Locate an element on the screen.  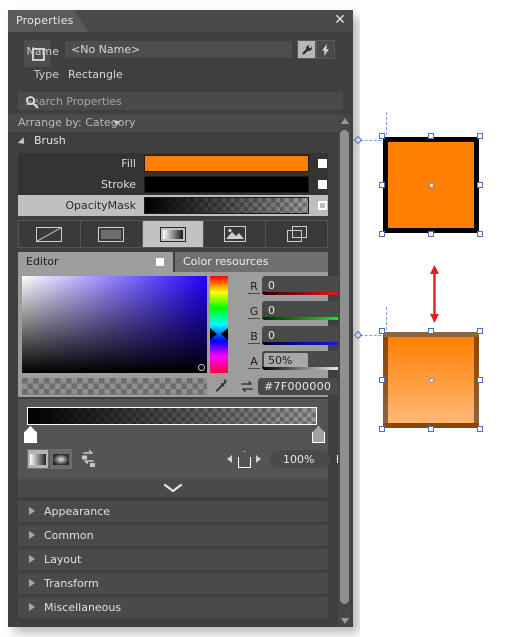
section-transform: Transform is located at coordinates (173, 583).